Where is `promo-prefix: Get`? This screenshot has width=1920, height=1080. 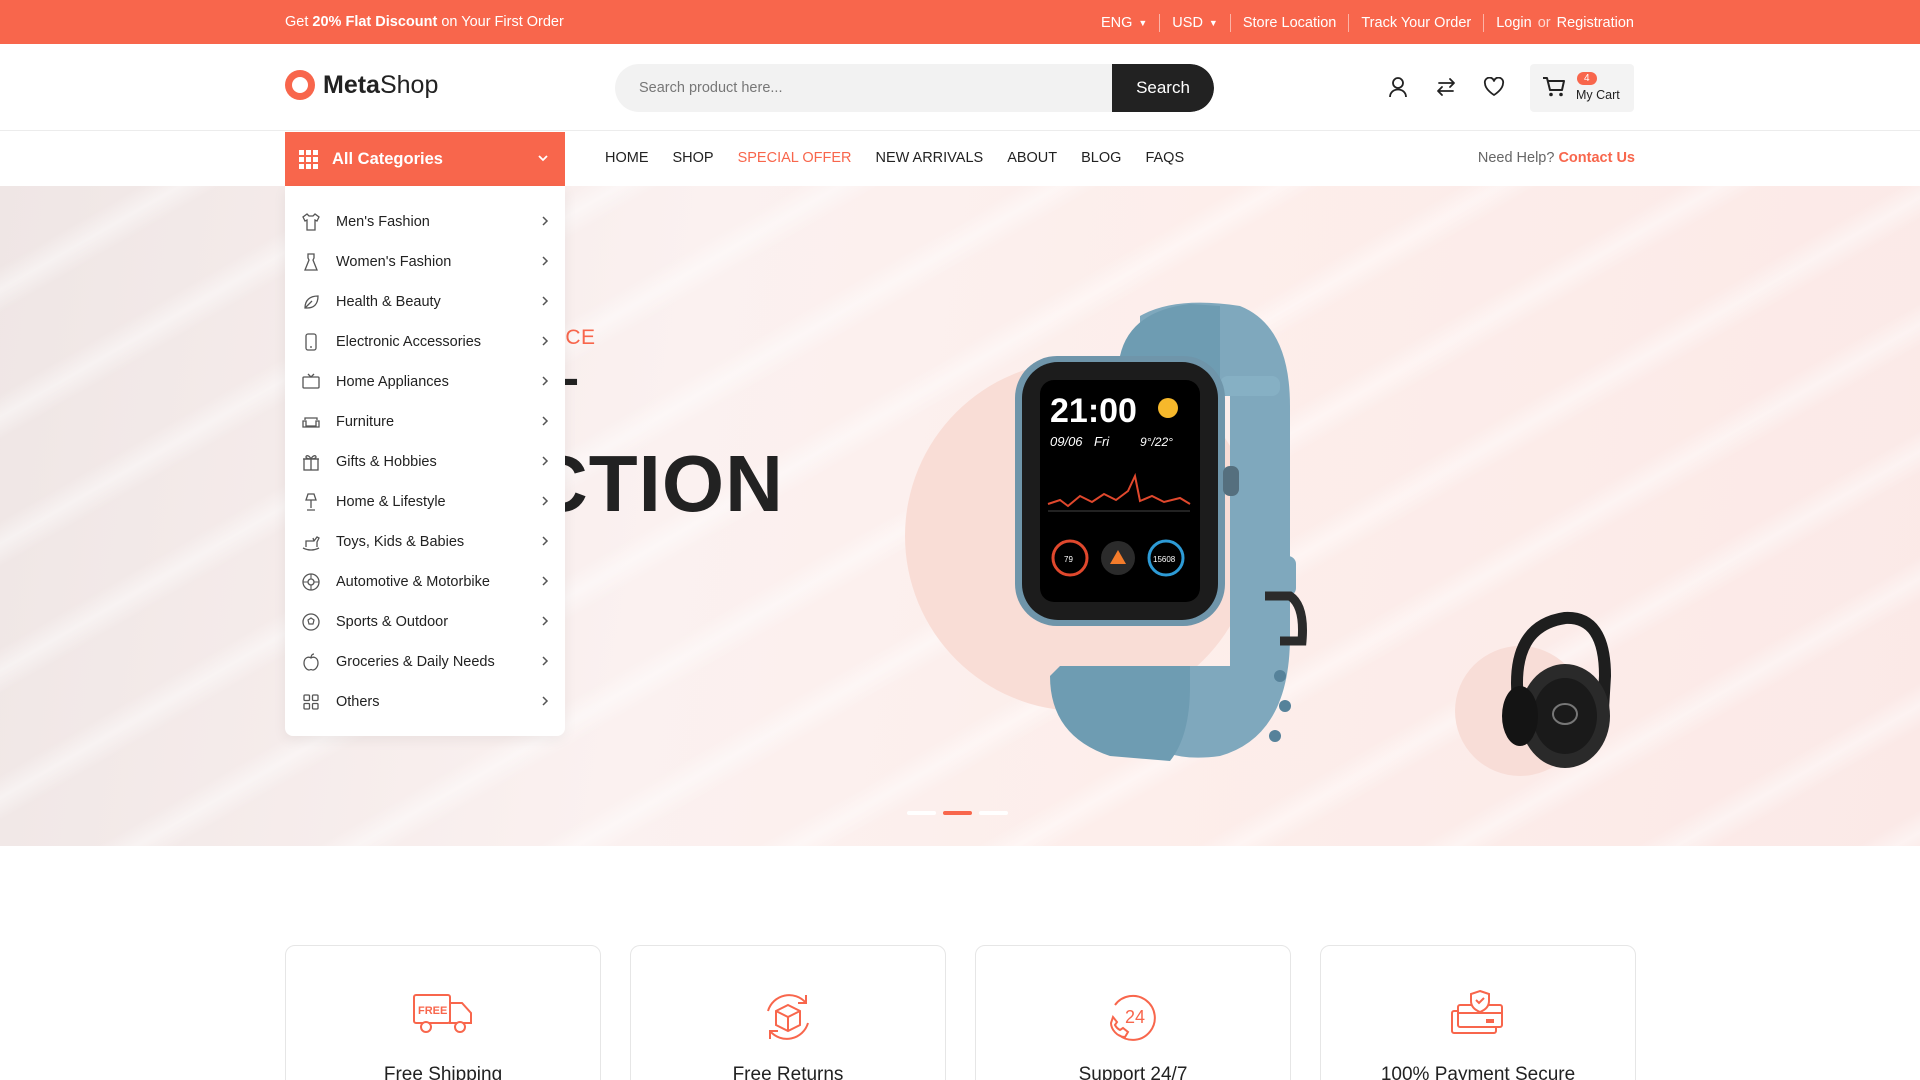
promo-prefix: Get is located at coordinates (297, 22).